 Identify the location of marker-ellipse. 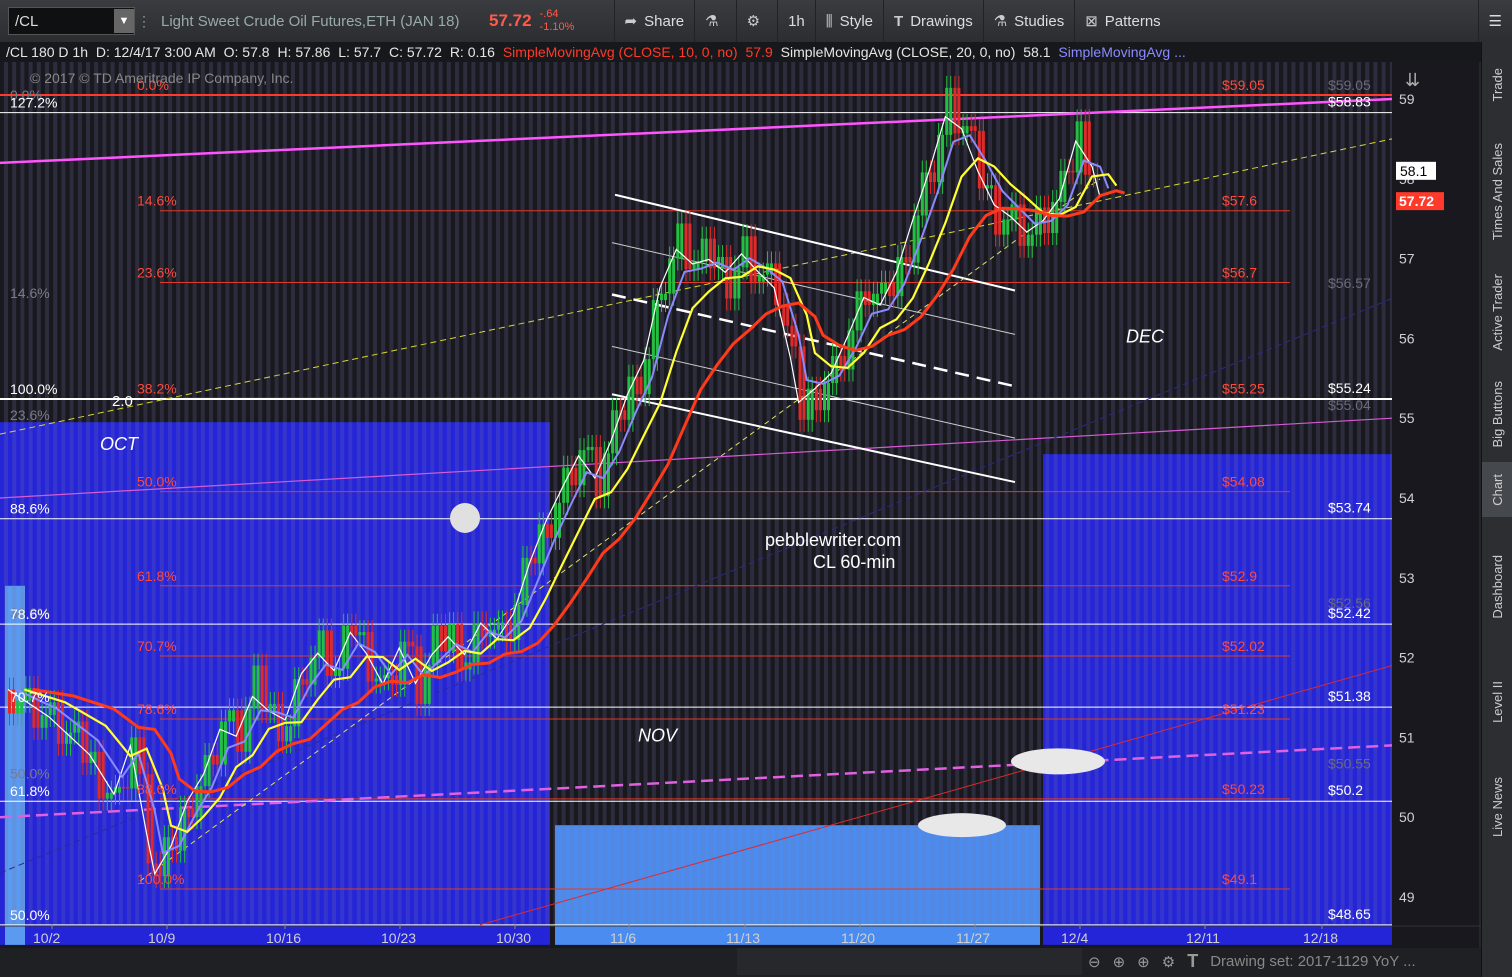
(1058, 761).